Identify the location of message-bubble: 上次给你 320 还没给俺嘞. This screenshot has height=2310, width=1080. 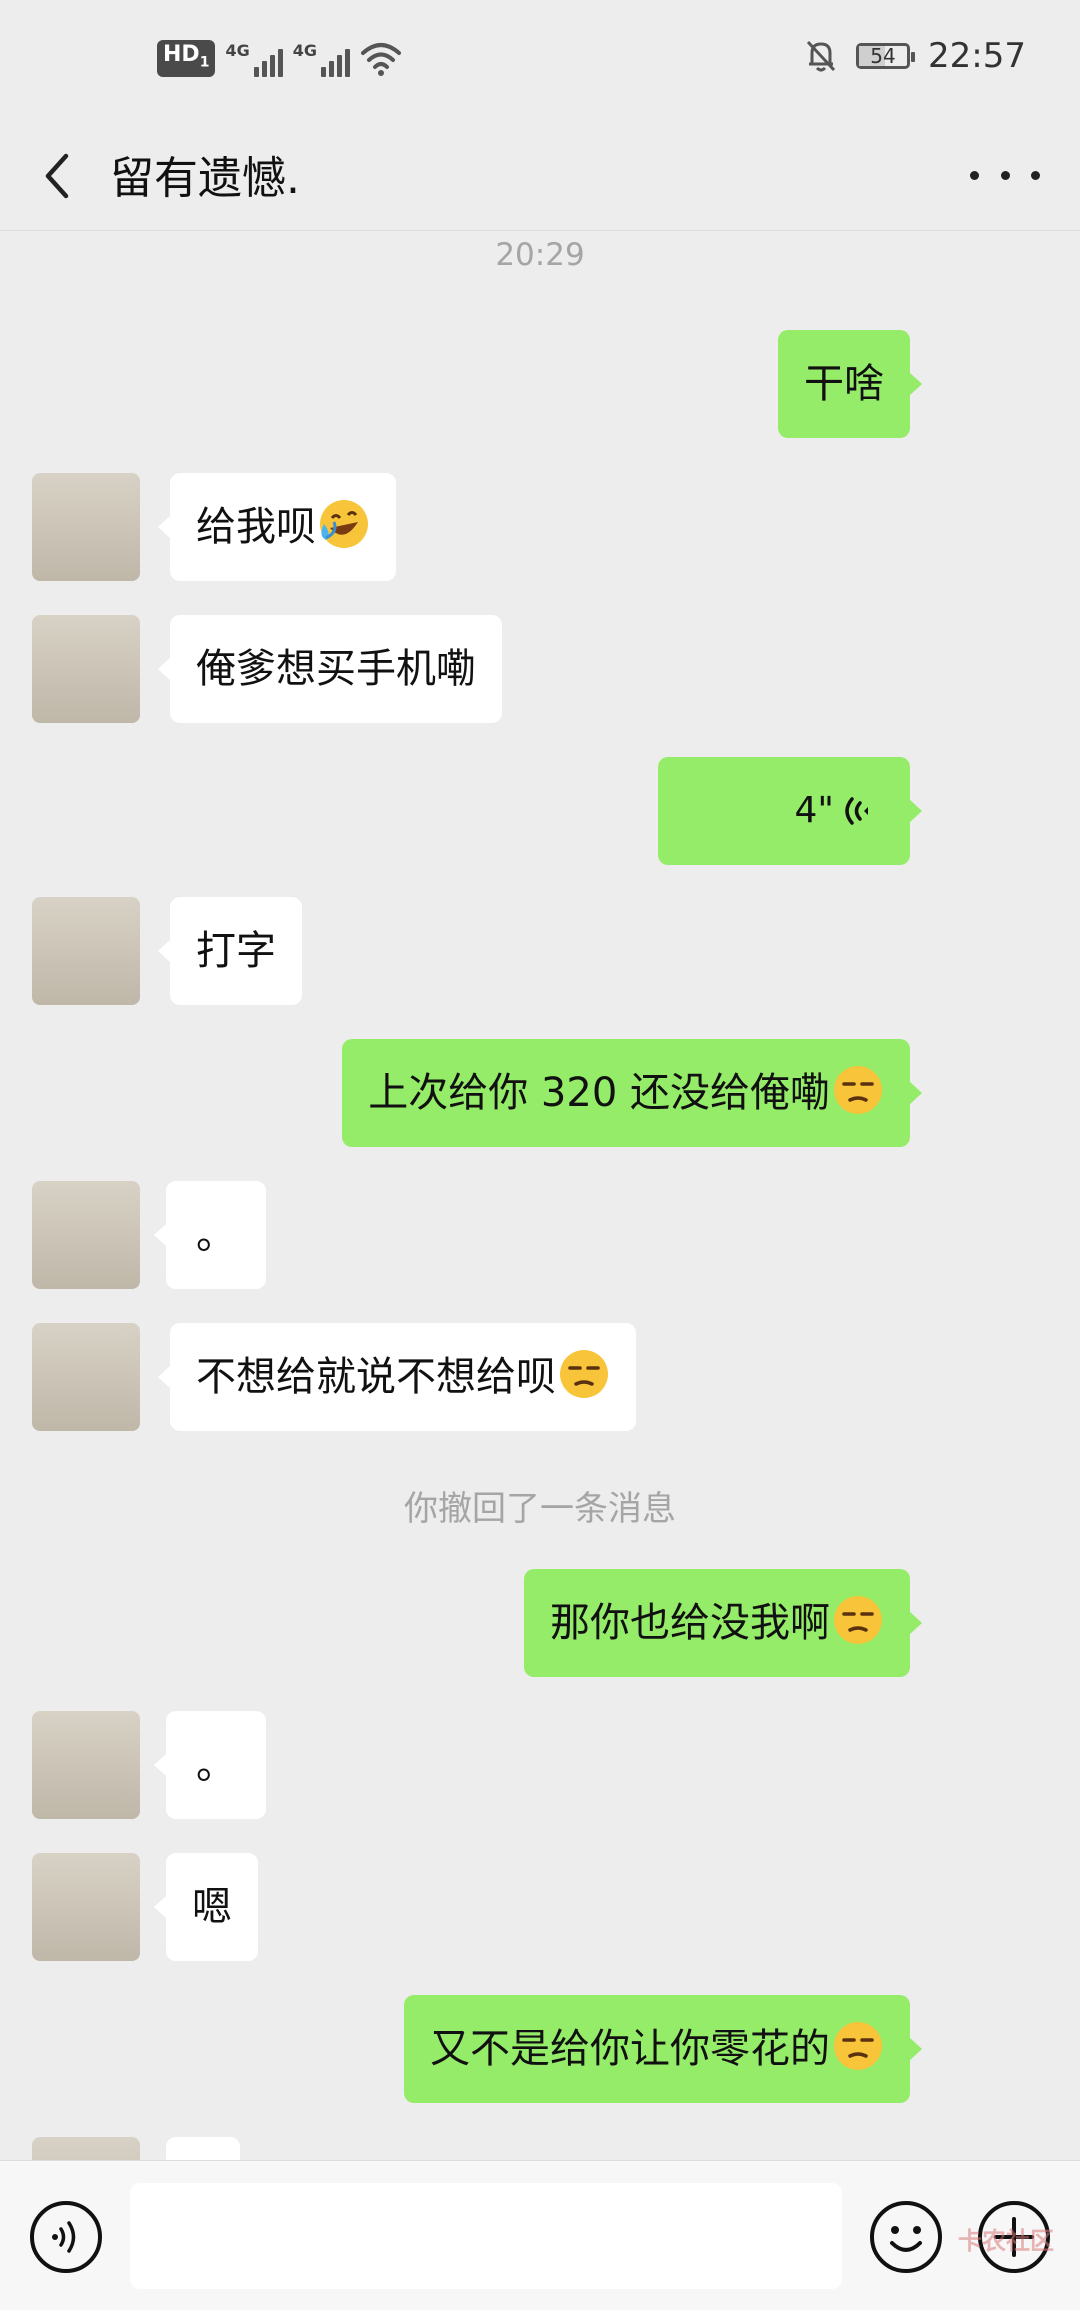
(632, 1093).